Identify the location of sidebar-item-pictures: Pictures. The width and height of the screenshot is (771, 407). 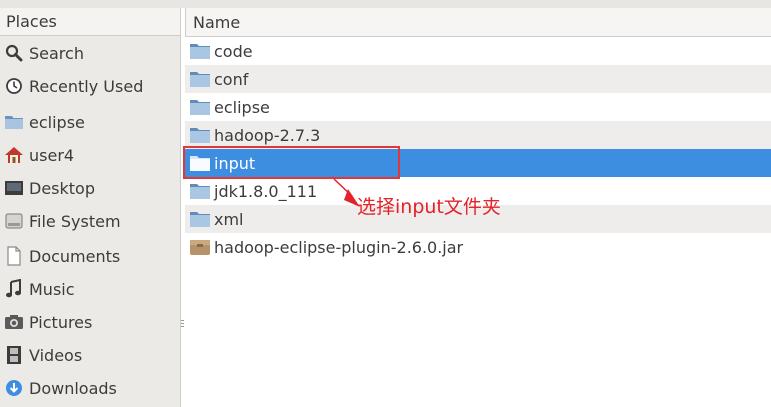
(48, 322).